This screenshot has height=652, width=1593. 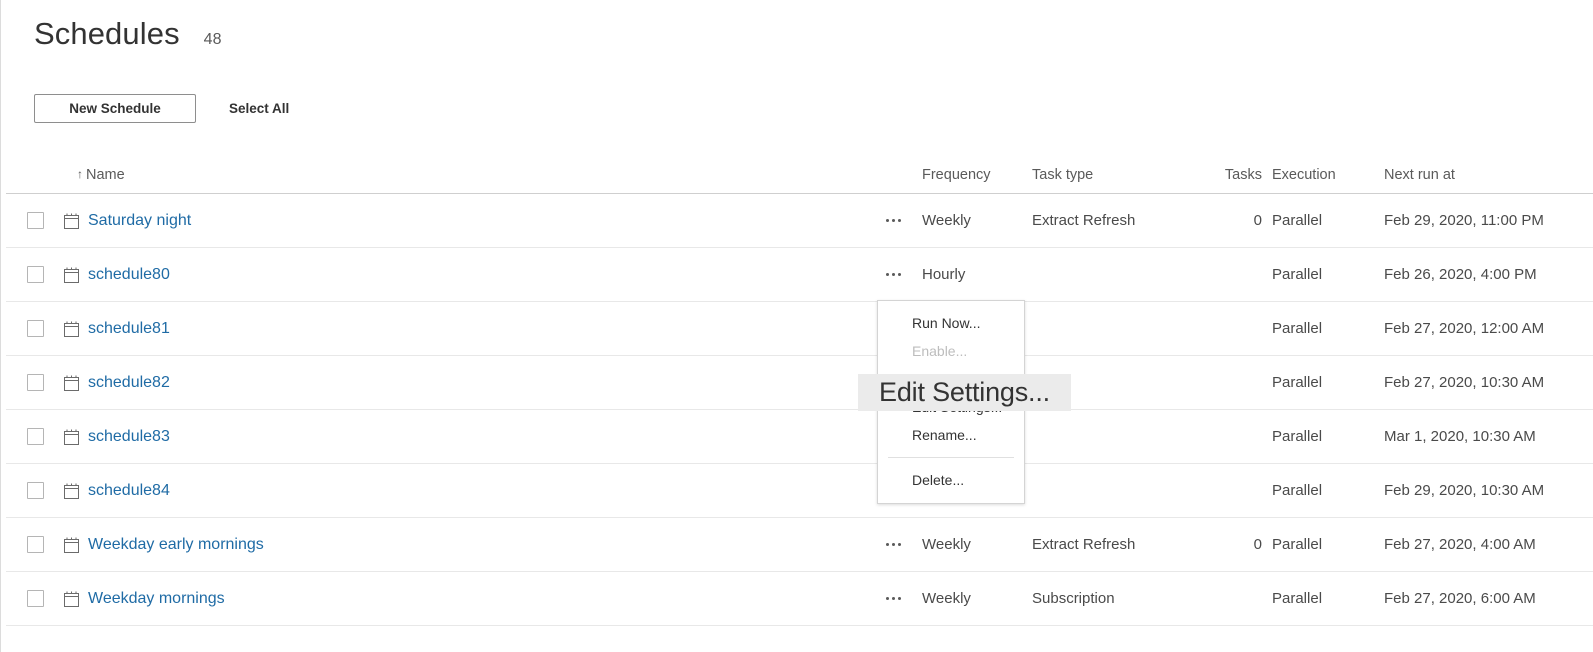 What do you see at coordinates (129, 491) in the screenshot?
I see `schedule-name-link: schedule84` at bounding box center [129, 491].